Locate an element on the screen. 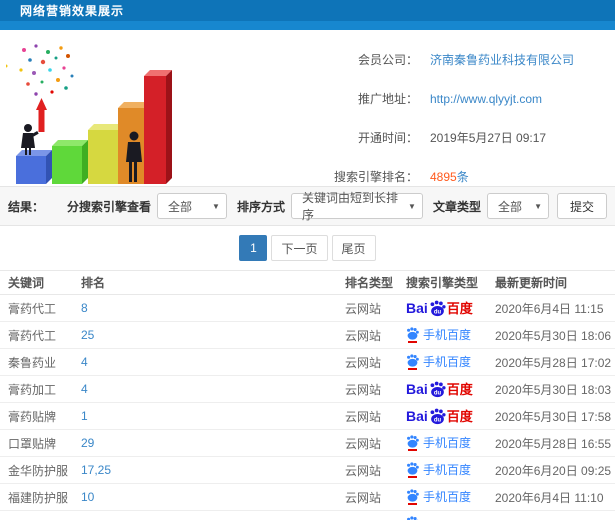 This screenshot has height=520, width=615. article-type-label: 文章类型 is located at coordinates (456, 206).